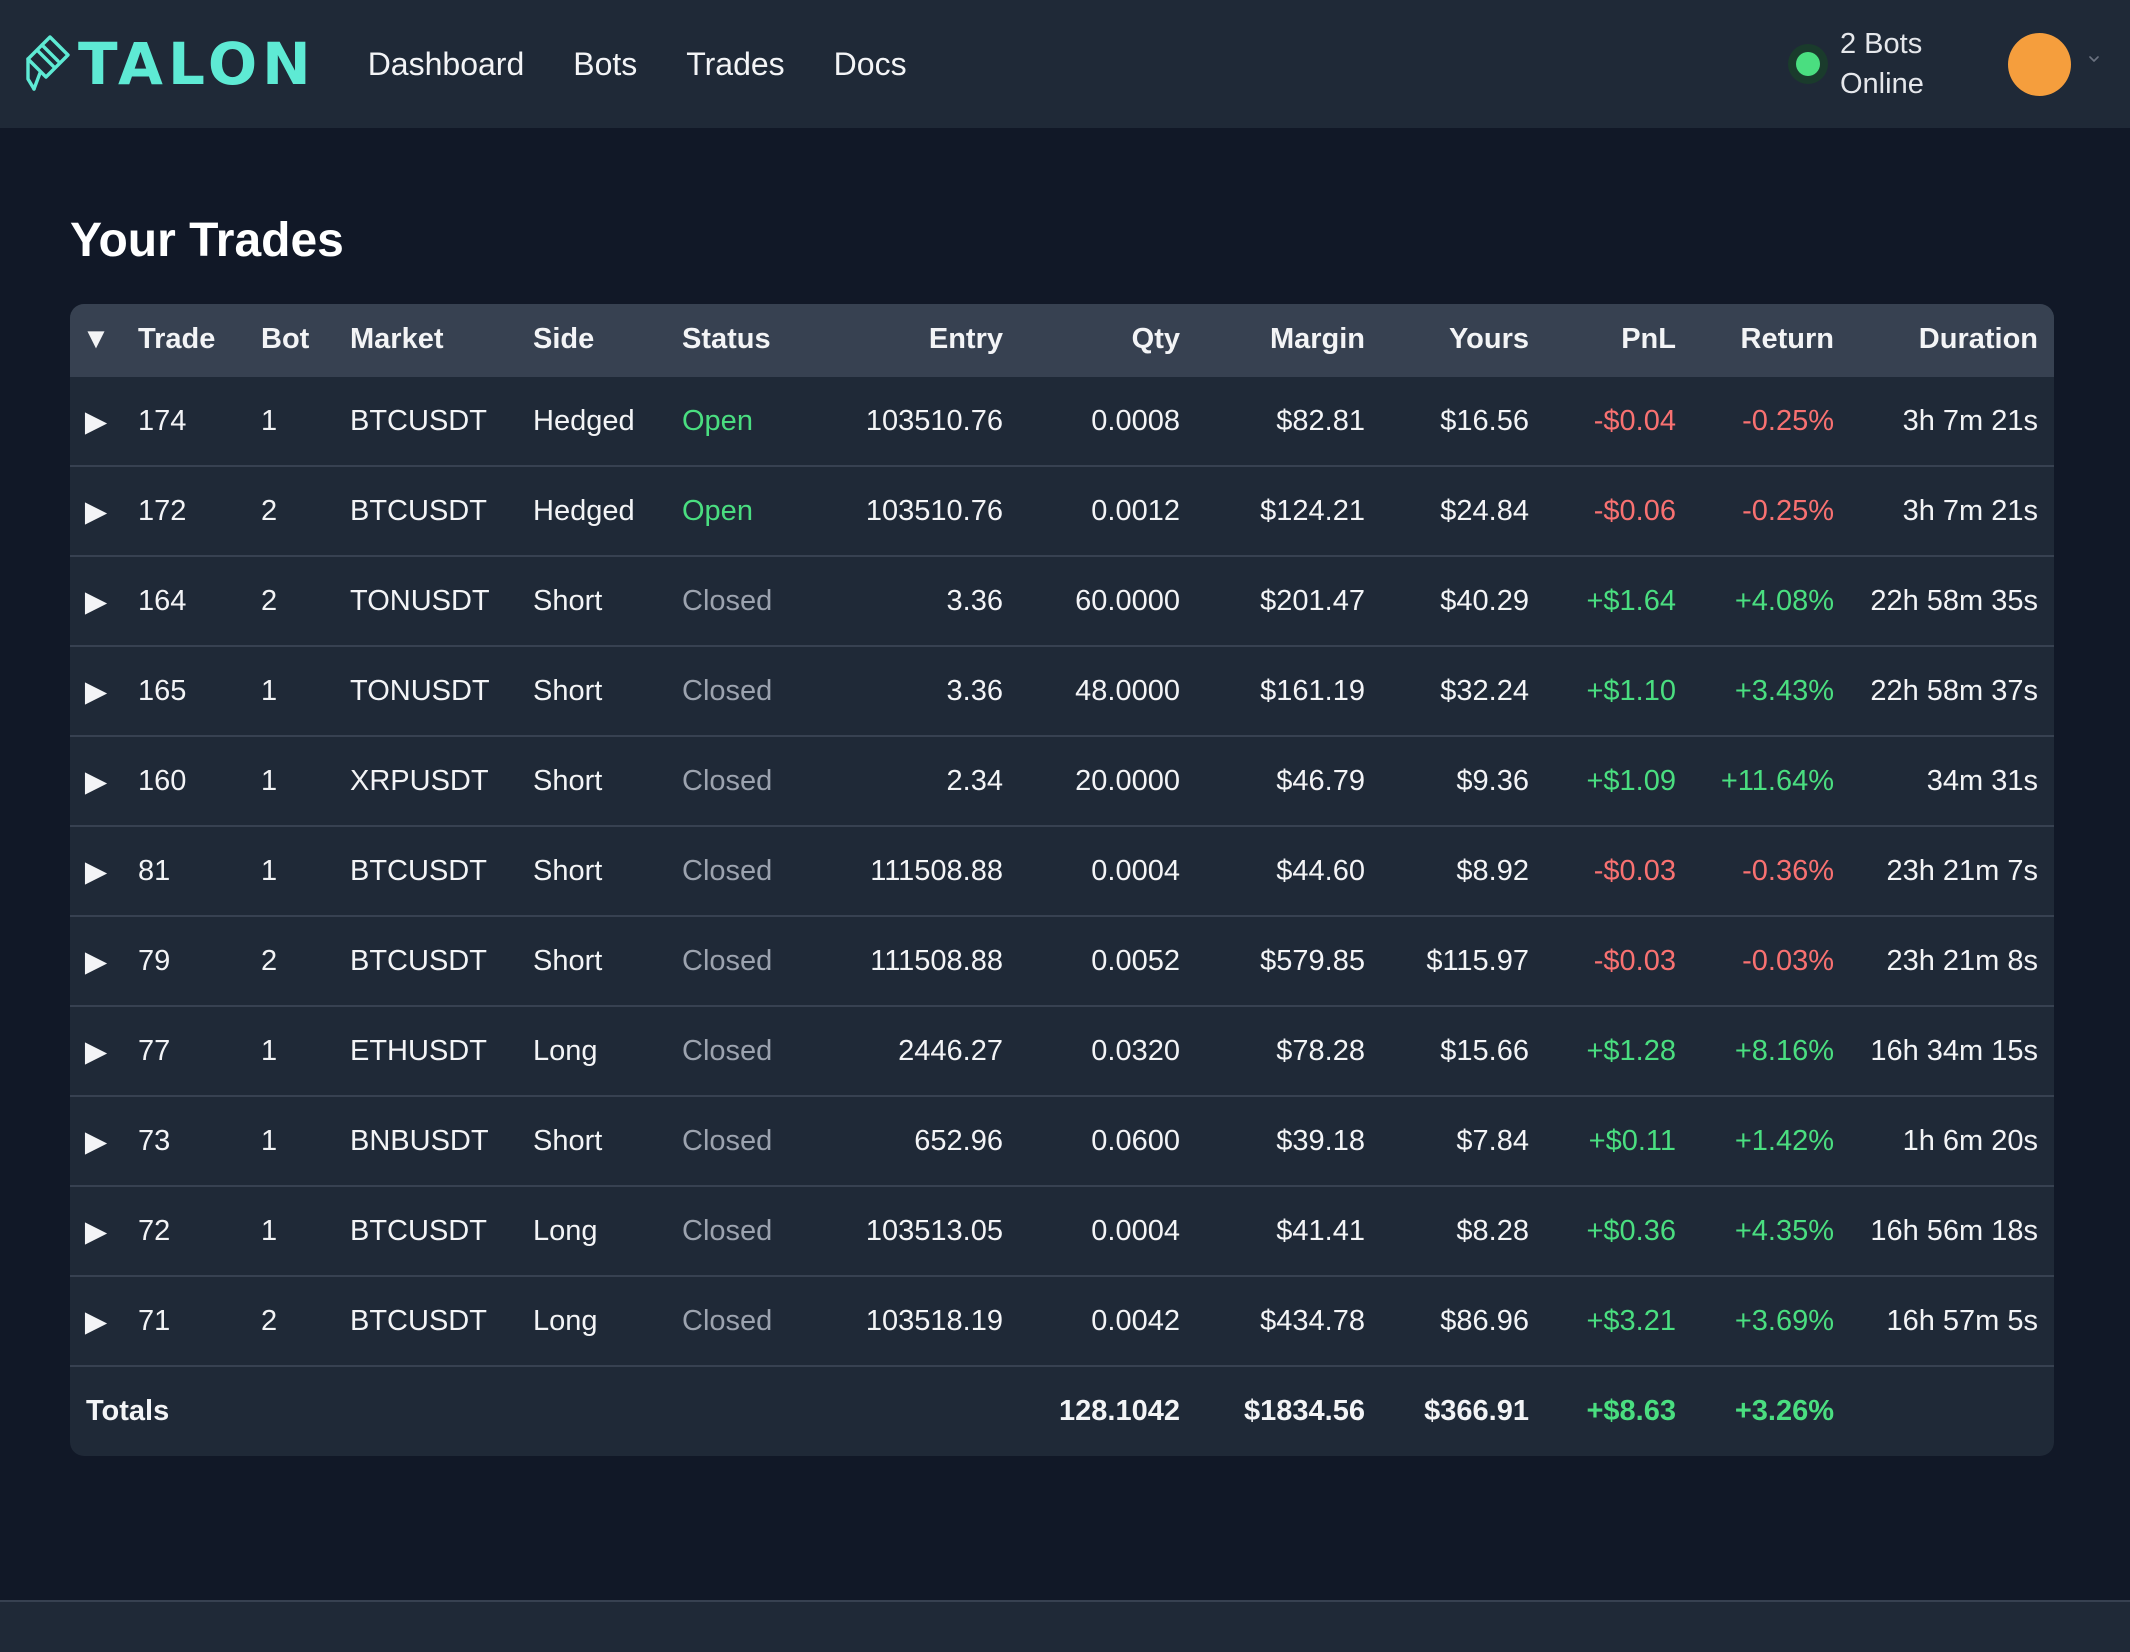  What do you see at coordinates (425, 1050) in the screenshot?
I see `cell-market: ETHUSDT` at bounding box center [425, 1050].